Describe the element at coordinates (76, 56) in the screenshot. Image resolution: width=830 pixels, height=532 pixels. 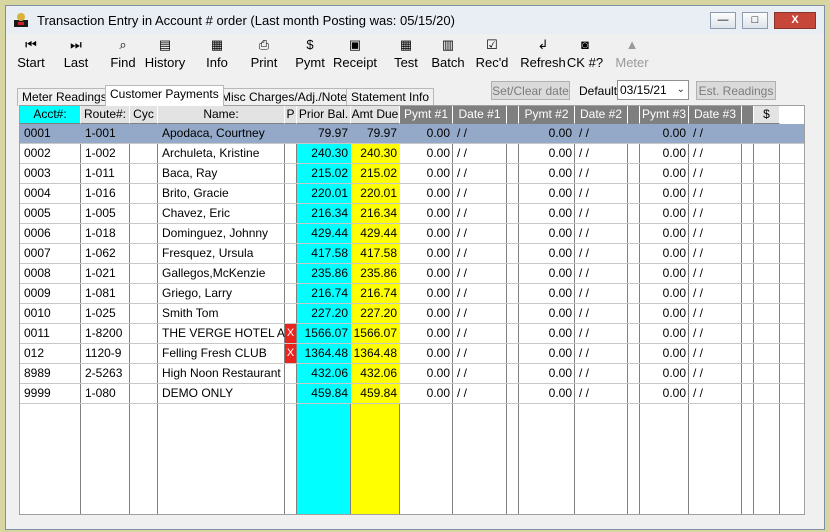
I see `toolbar-last-button: ⏭ Last` at that location.